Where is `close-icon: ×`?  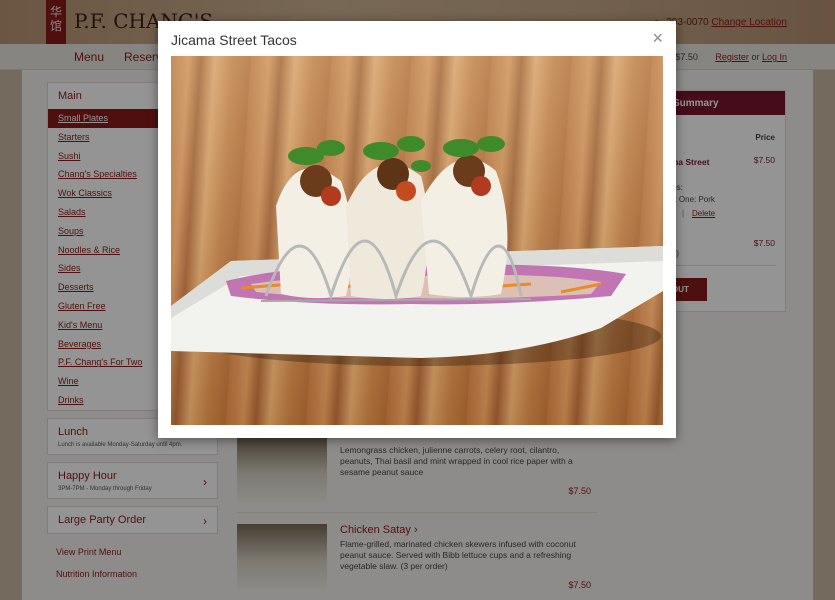
close-icon: × is located at coordinates (657, 38).